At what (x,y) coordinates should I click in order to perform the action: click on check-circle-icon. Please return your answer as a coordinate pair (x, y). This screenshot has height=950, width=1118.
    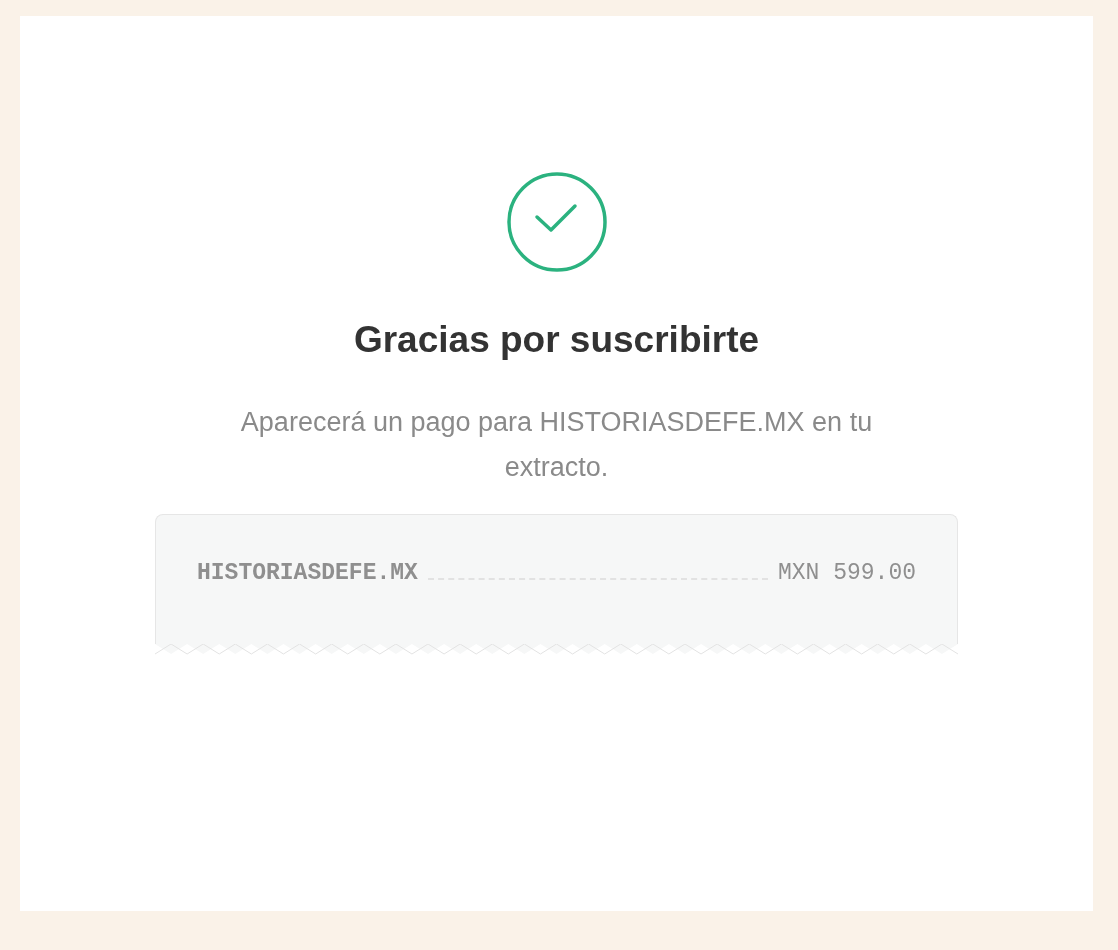
    Looking at the image, I should click on (556, 222).